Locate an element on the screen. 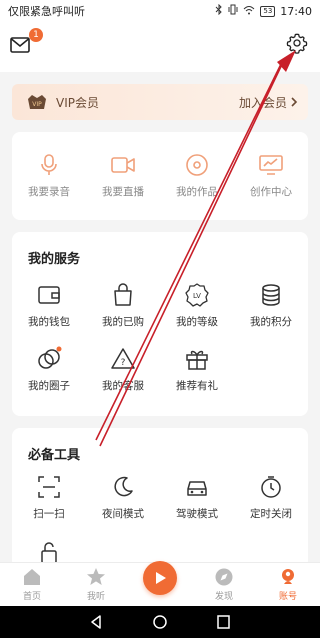  live-stream-button: 我要直播 is located at coordinates (123, 175).